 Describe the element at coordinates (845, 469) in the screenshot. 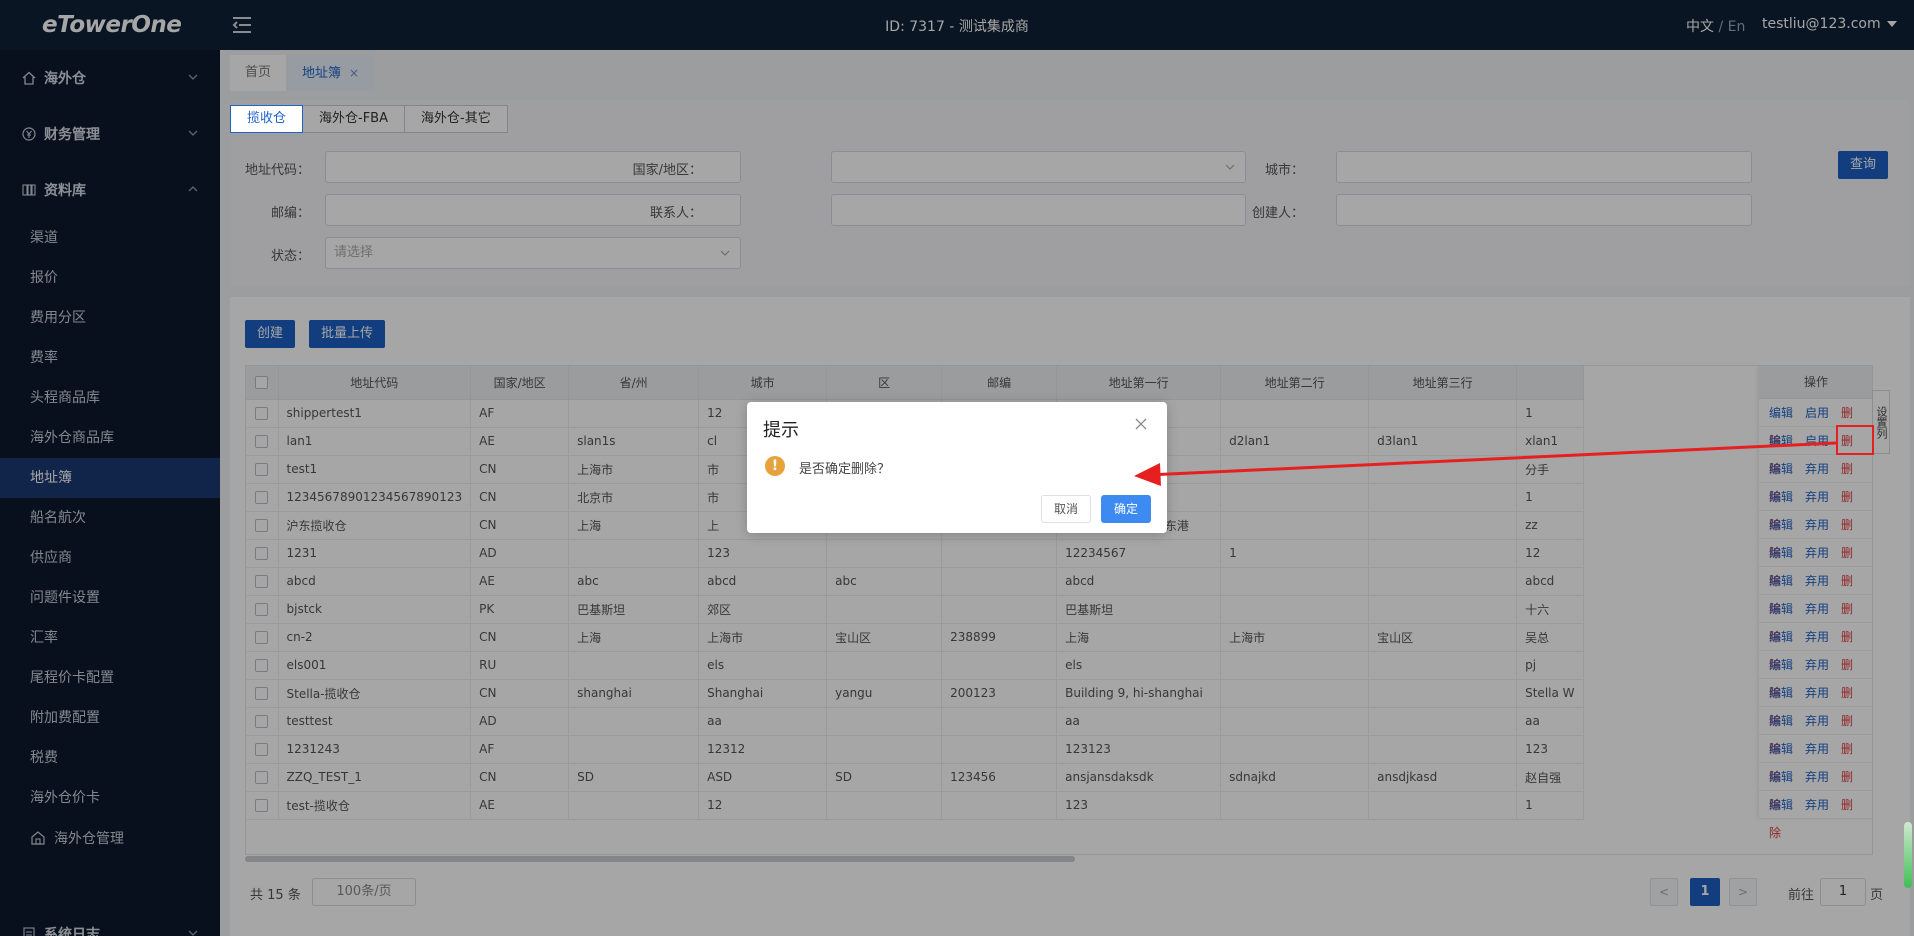

I see `dialog-message: 是否确定删除？` at that location.